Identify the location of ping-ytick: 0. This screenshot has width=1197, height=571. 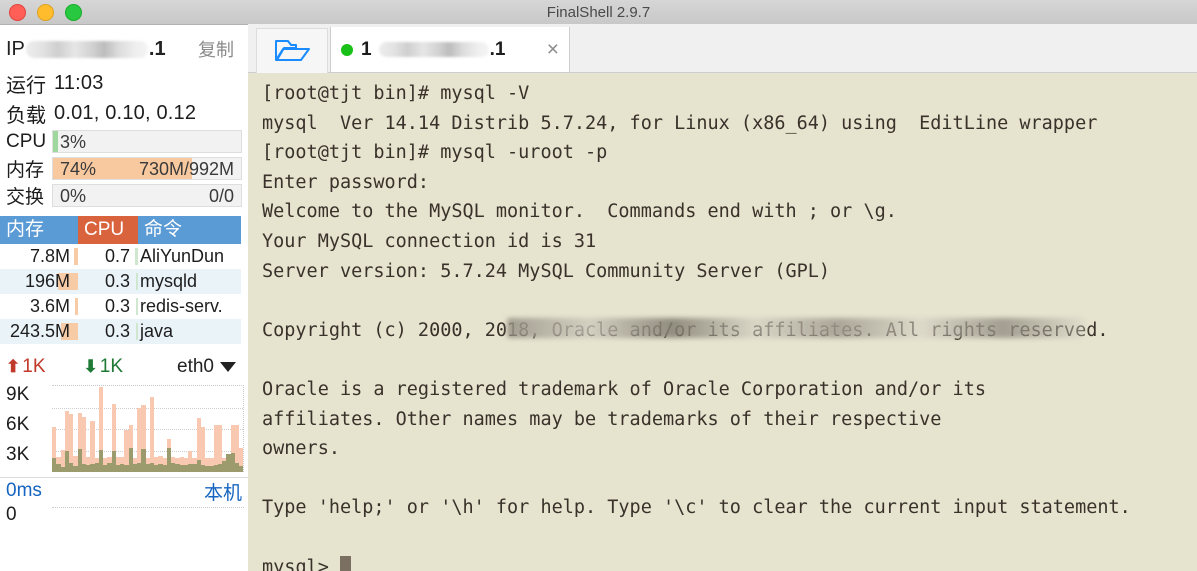
(11, 514).